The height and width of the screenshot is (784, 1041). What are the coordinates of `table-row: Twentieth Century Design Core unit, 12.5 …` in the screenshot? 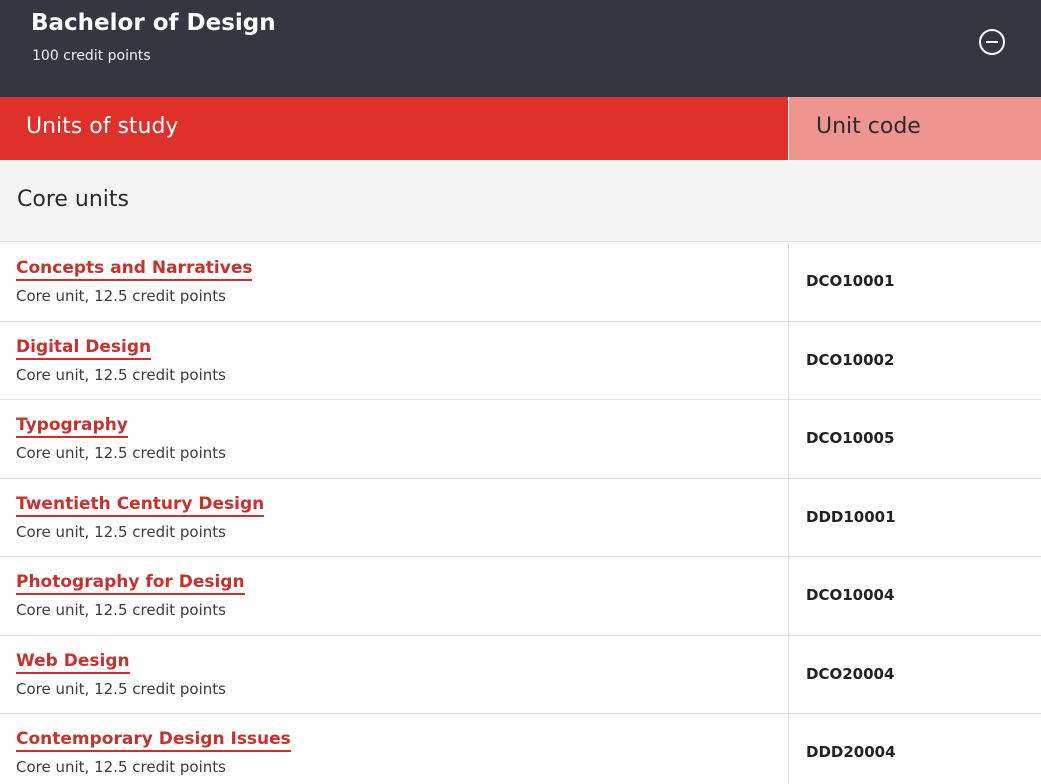 It's located at (520, 517).